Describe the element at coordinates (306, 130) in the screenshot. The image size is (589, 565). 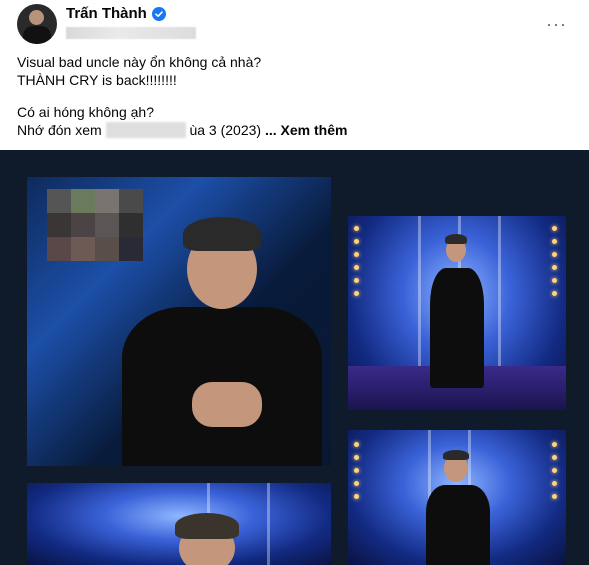
I see `see-more-link: ... Xem thêm` at that location.